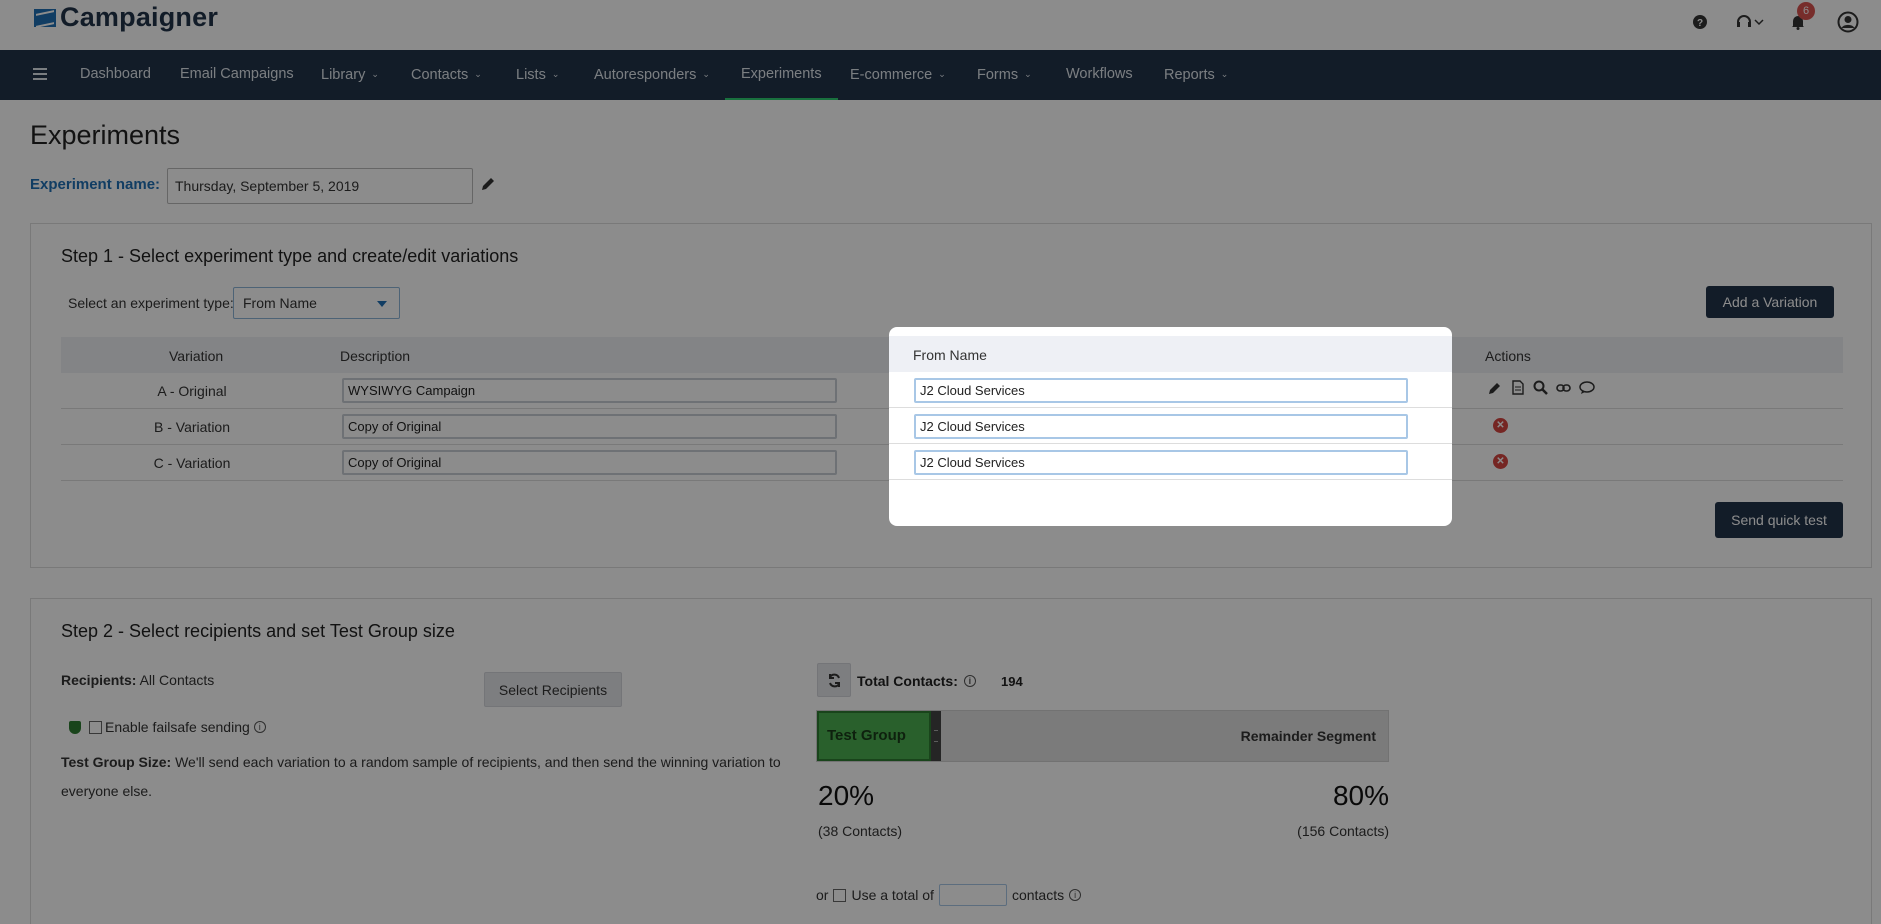  What do you see at coordinates (950, 355) in the screenshot?
I see `column-header-from-name: From Name` at bounding box center [950, 355].